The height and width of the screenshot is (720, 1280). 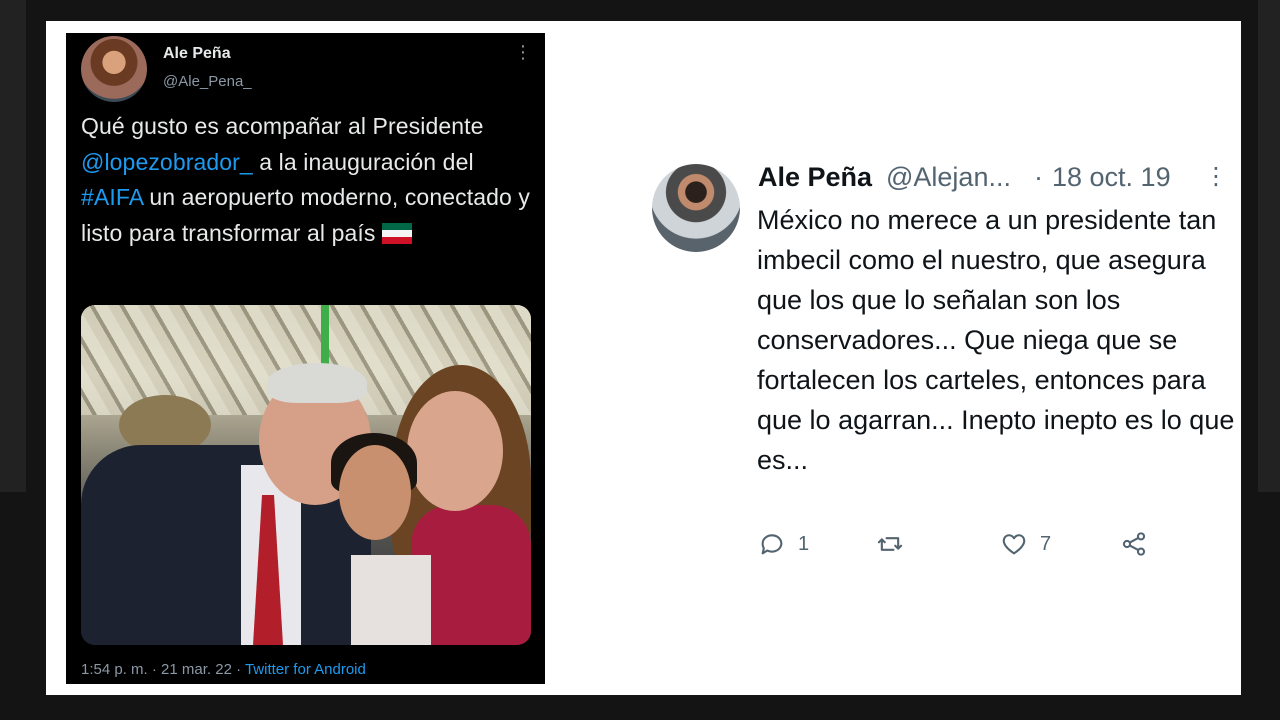 I want to click on author-handle: @Ale_Pena_, so click(x=207, y=81).